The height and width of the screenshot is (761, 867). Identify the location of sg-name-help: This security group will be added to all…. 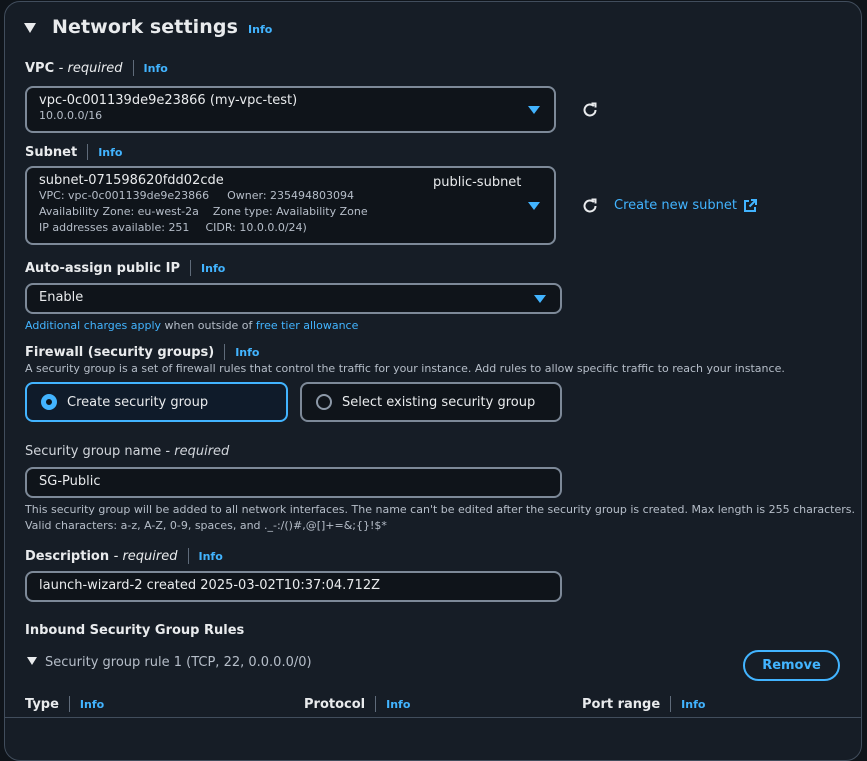
(440, 518).